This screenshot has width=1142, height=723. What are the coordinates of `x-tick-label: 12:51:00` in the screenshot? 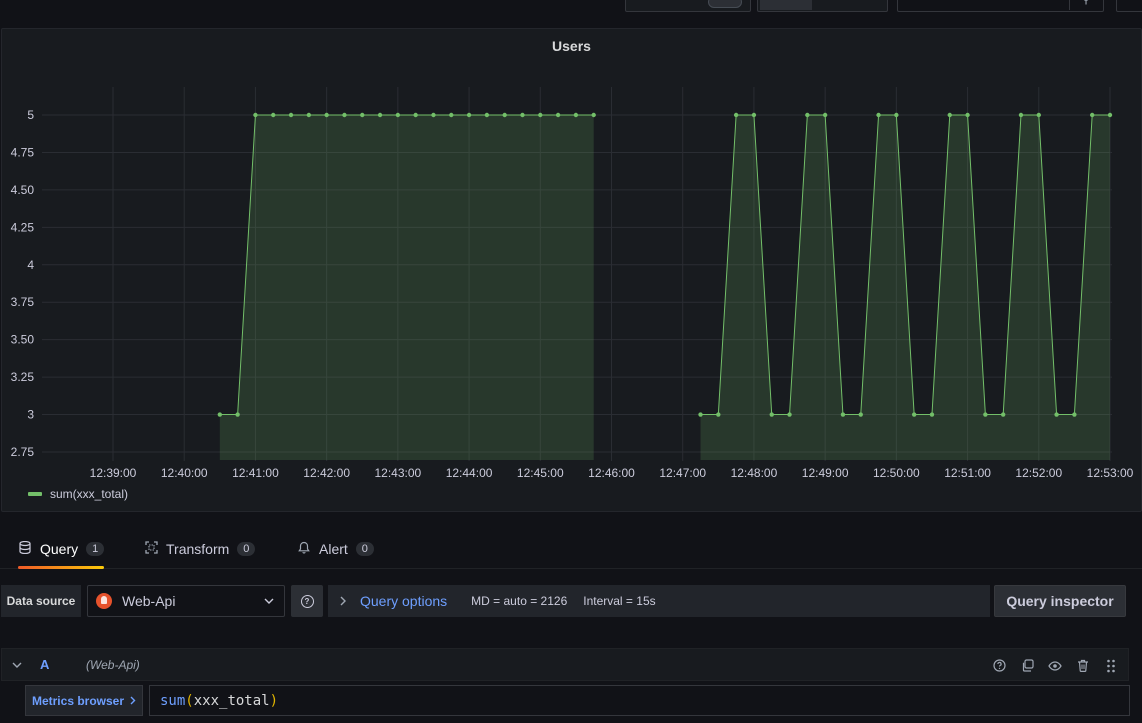 It's located at (967, 473).